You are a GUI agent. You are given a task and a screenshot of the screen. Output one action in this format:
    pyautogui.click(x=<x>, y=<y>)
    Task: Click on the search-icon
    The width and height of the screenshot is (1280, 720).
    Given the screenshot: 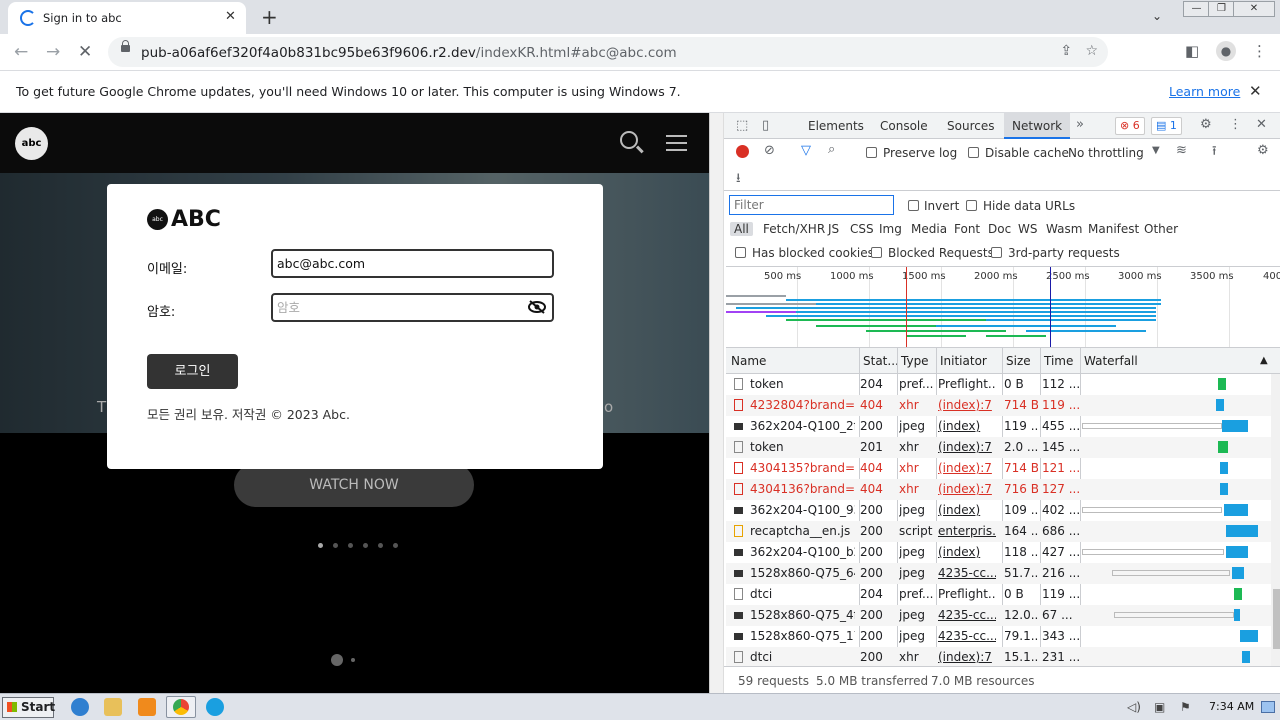 What is the action you would take?
    pyautogui.click(x=629, y=140)
    